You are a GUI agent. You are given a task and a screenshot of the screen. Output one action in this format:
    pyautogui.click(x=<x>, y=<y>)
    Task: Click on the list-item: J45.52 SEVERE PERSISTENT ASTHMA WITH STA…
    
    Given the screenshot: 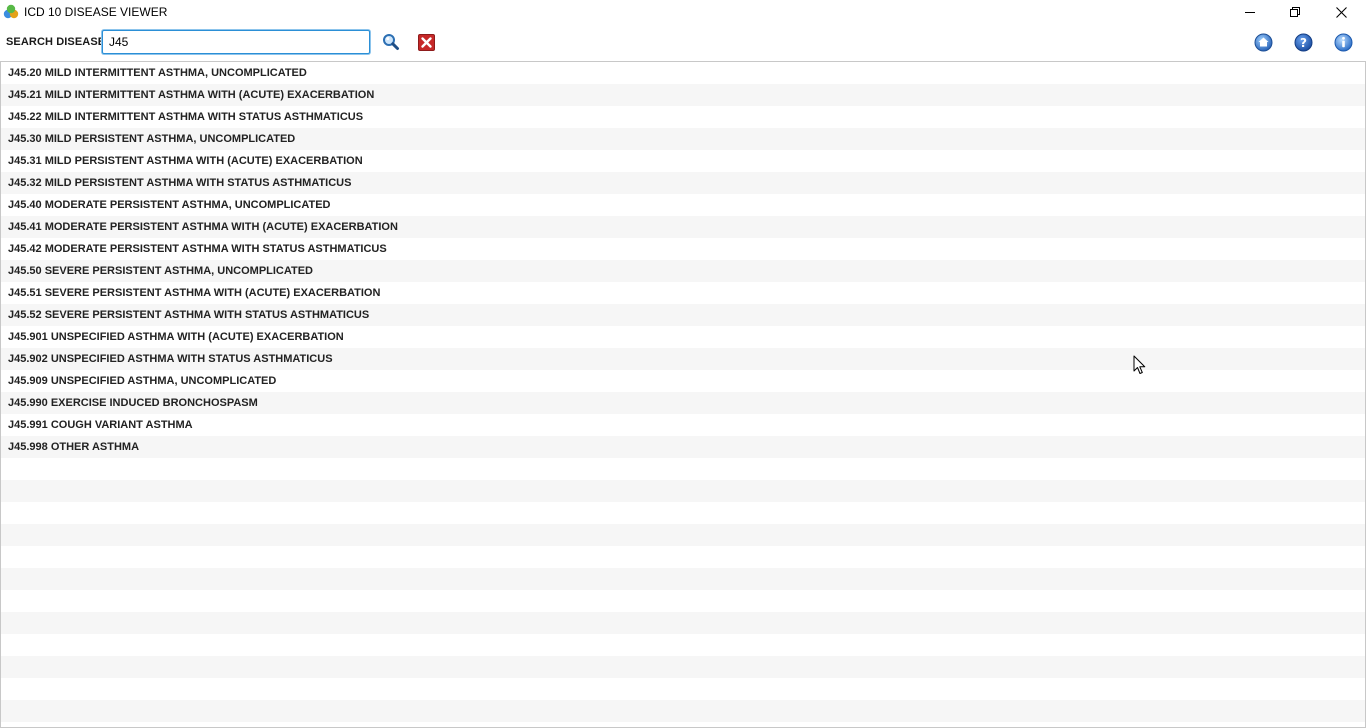 What is the action you would take?
    pyautogui.click(x=683, y=315)
    